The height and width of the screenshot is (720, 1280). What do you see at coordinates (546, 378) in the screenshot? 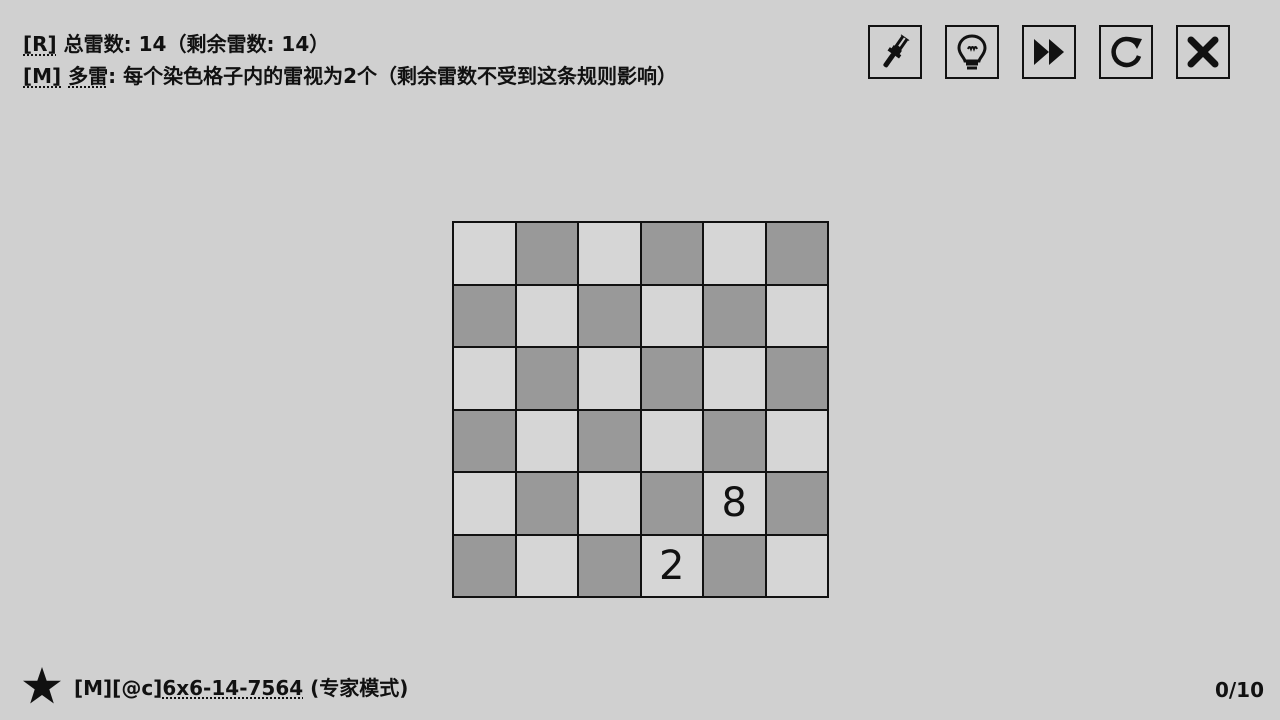
I see `board-cell-r3-c2` at bounding box center [546, 378].